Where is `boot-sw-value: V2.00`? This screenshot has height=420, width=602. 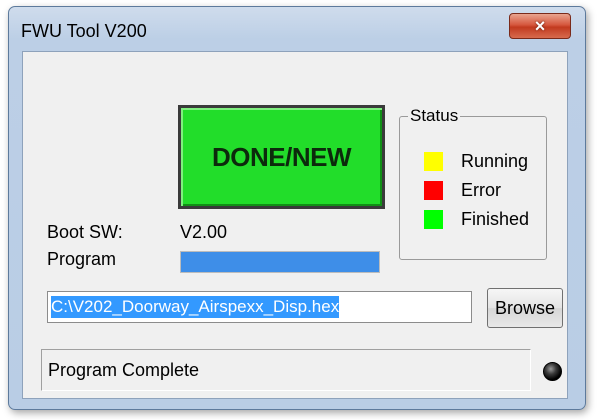
boot-sw-value: V2.00 is located at coordinates (204, 232).